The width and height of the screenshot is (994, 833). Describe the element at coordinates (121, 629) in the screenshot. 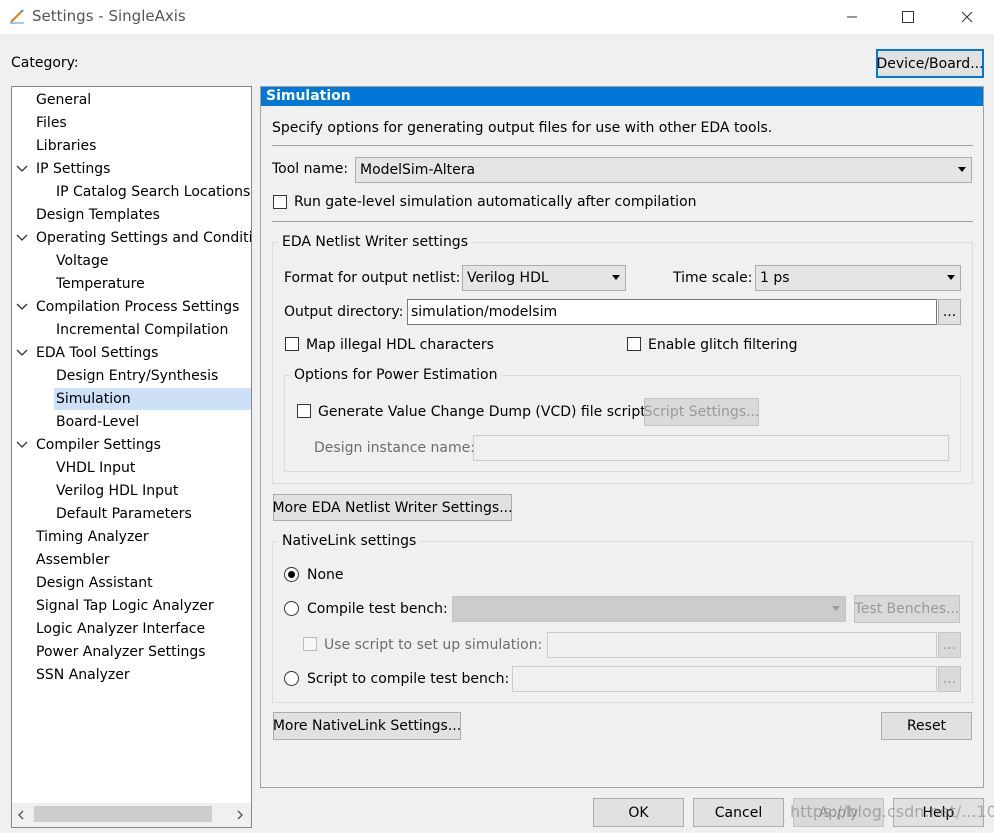

I see `tree-item-label: Logic Analyzer Interface` at that location.